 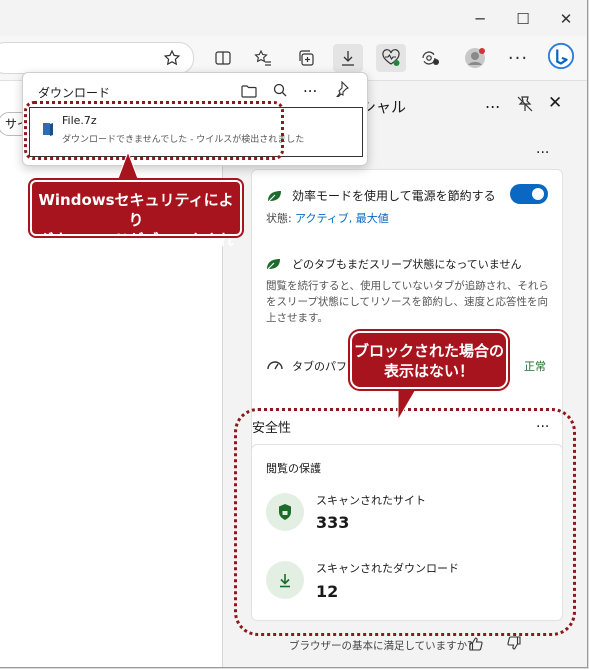 I want to click on copilot-icon, so click(x=561, y=56).